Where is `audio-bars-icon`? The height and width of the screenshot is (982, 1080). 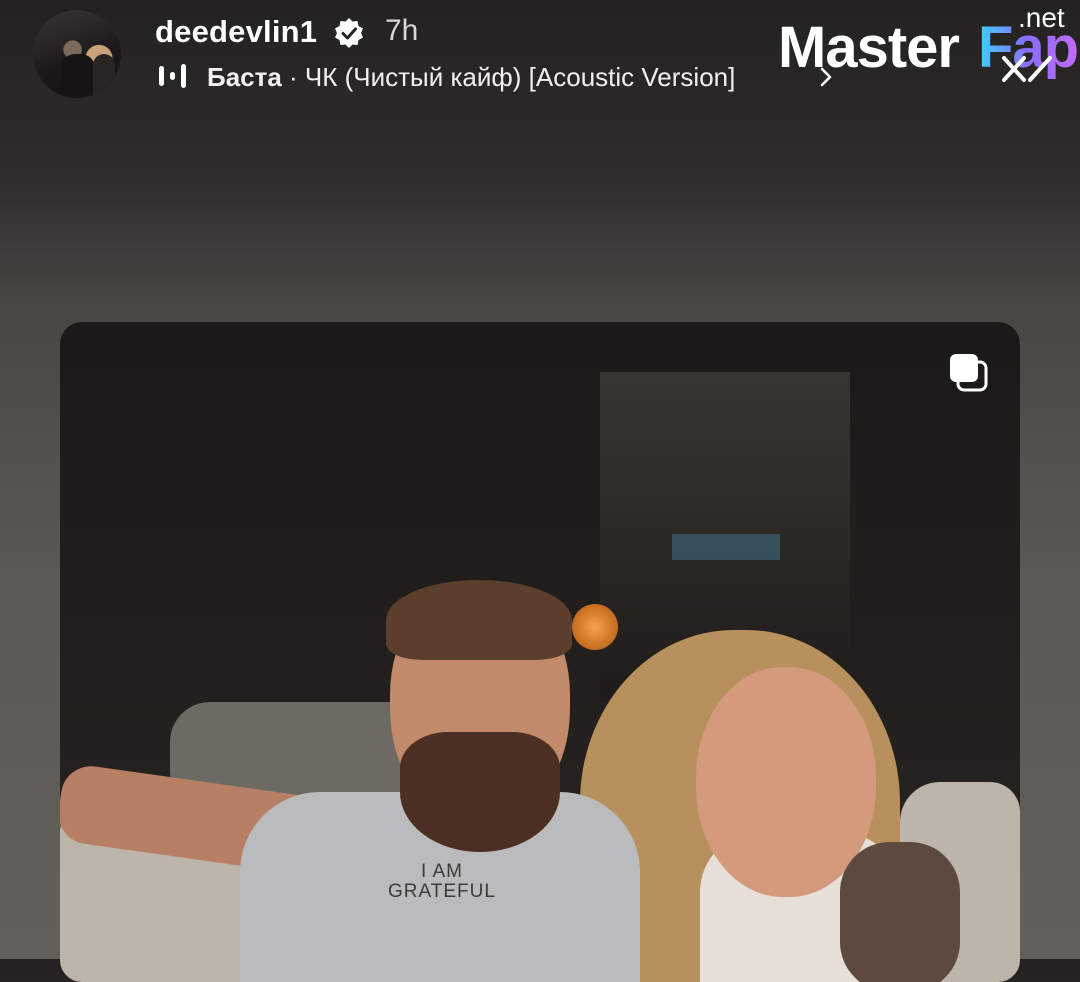 audio-bars-icon is located at coordinates (172, 76).